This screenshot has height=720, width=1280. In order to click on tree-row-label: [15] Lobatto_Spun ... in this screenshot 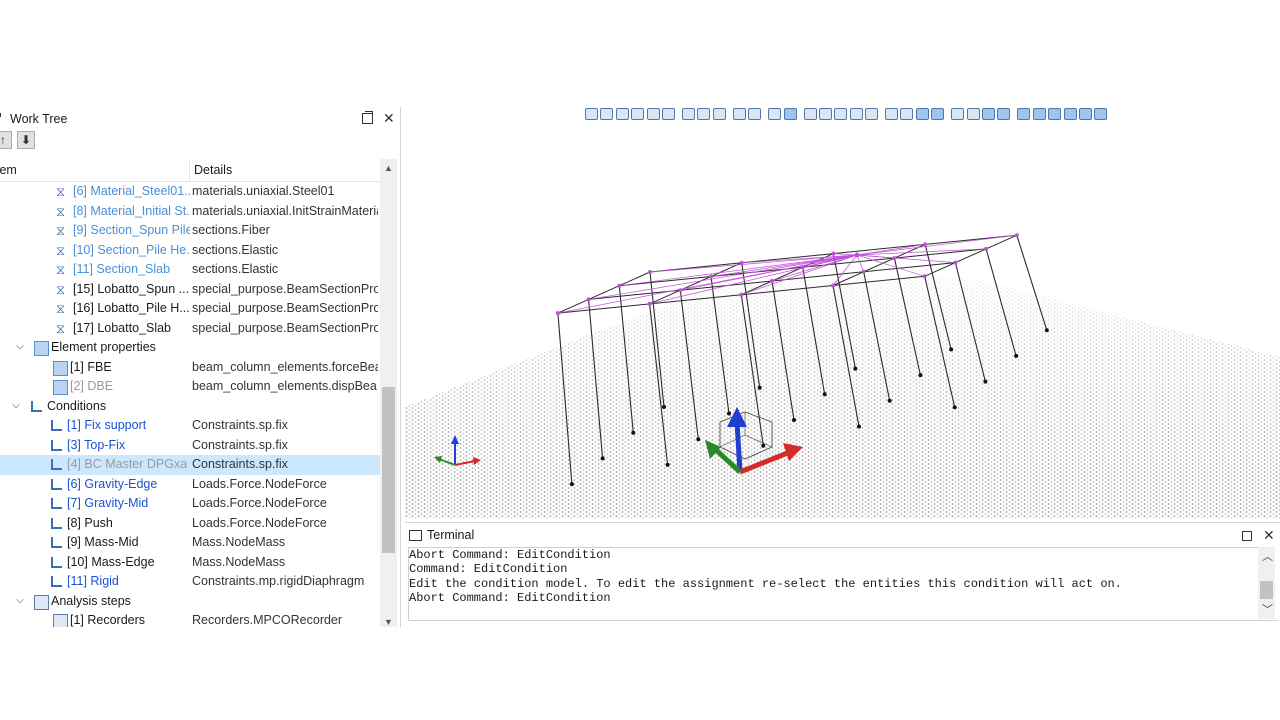, I will do `click(131, 288)`.